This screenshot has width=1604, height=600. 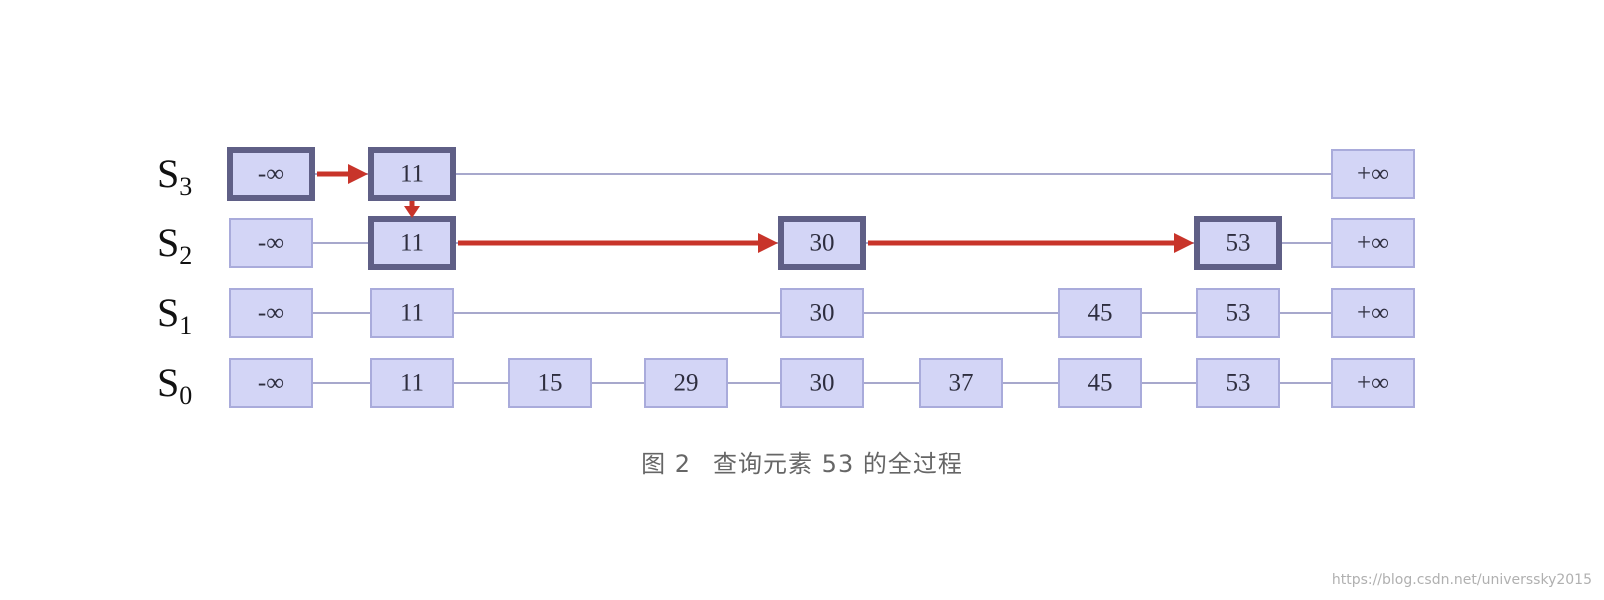 What do you see at coordinates (1461, 580) in the screenshot?
I see `watermark: https://blog.csdn.net/universsky2015` at bounding box center [1461, 580].